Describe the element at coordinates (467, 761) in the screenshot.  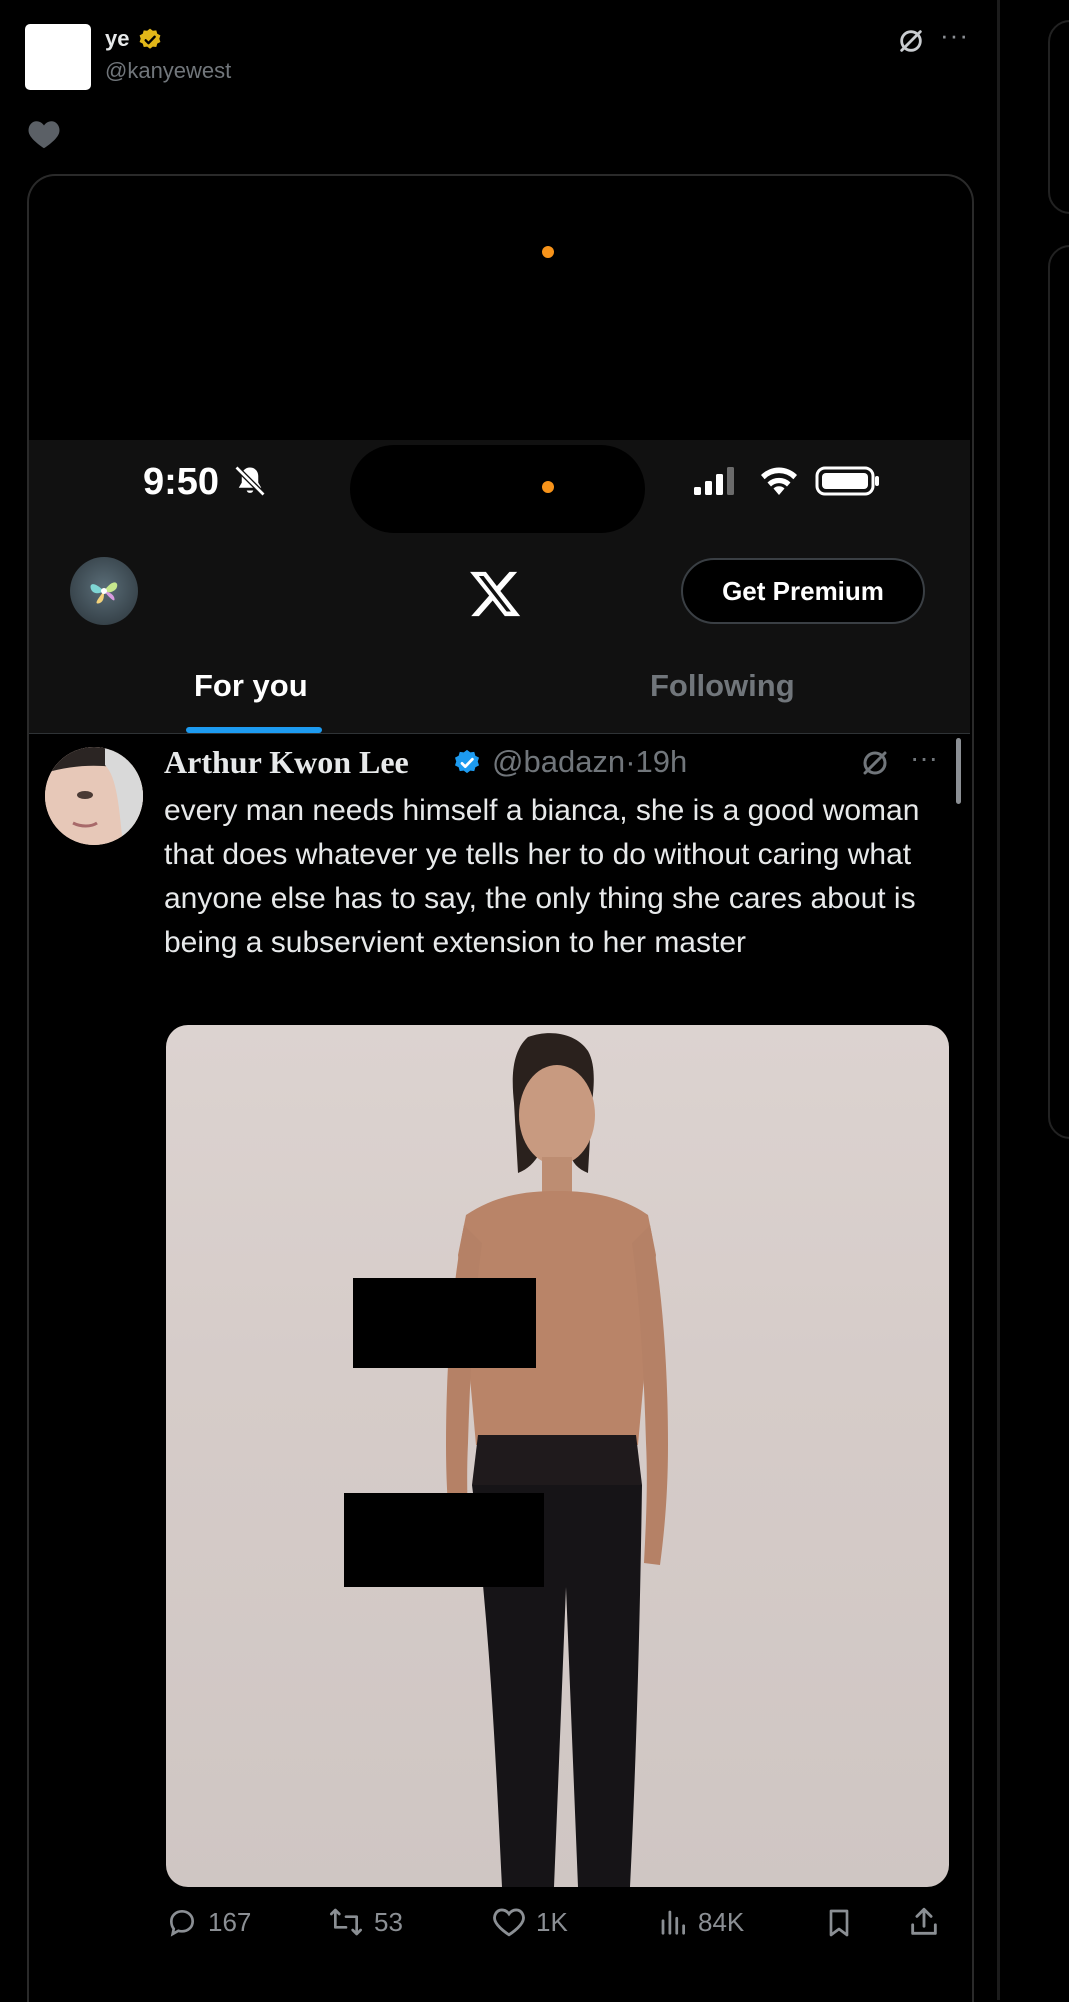
I see `verified-badge-icon` at that location.